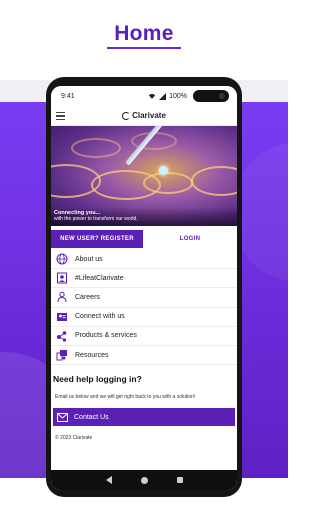 This screenshot has height=512, width=320. I want to click on brand-logo: Clarivate, so click(144, 115).